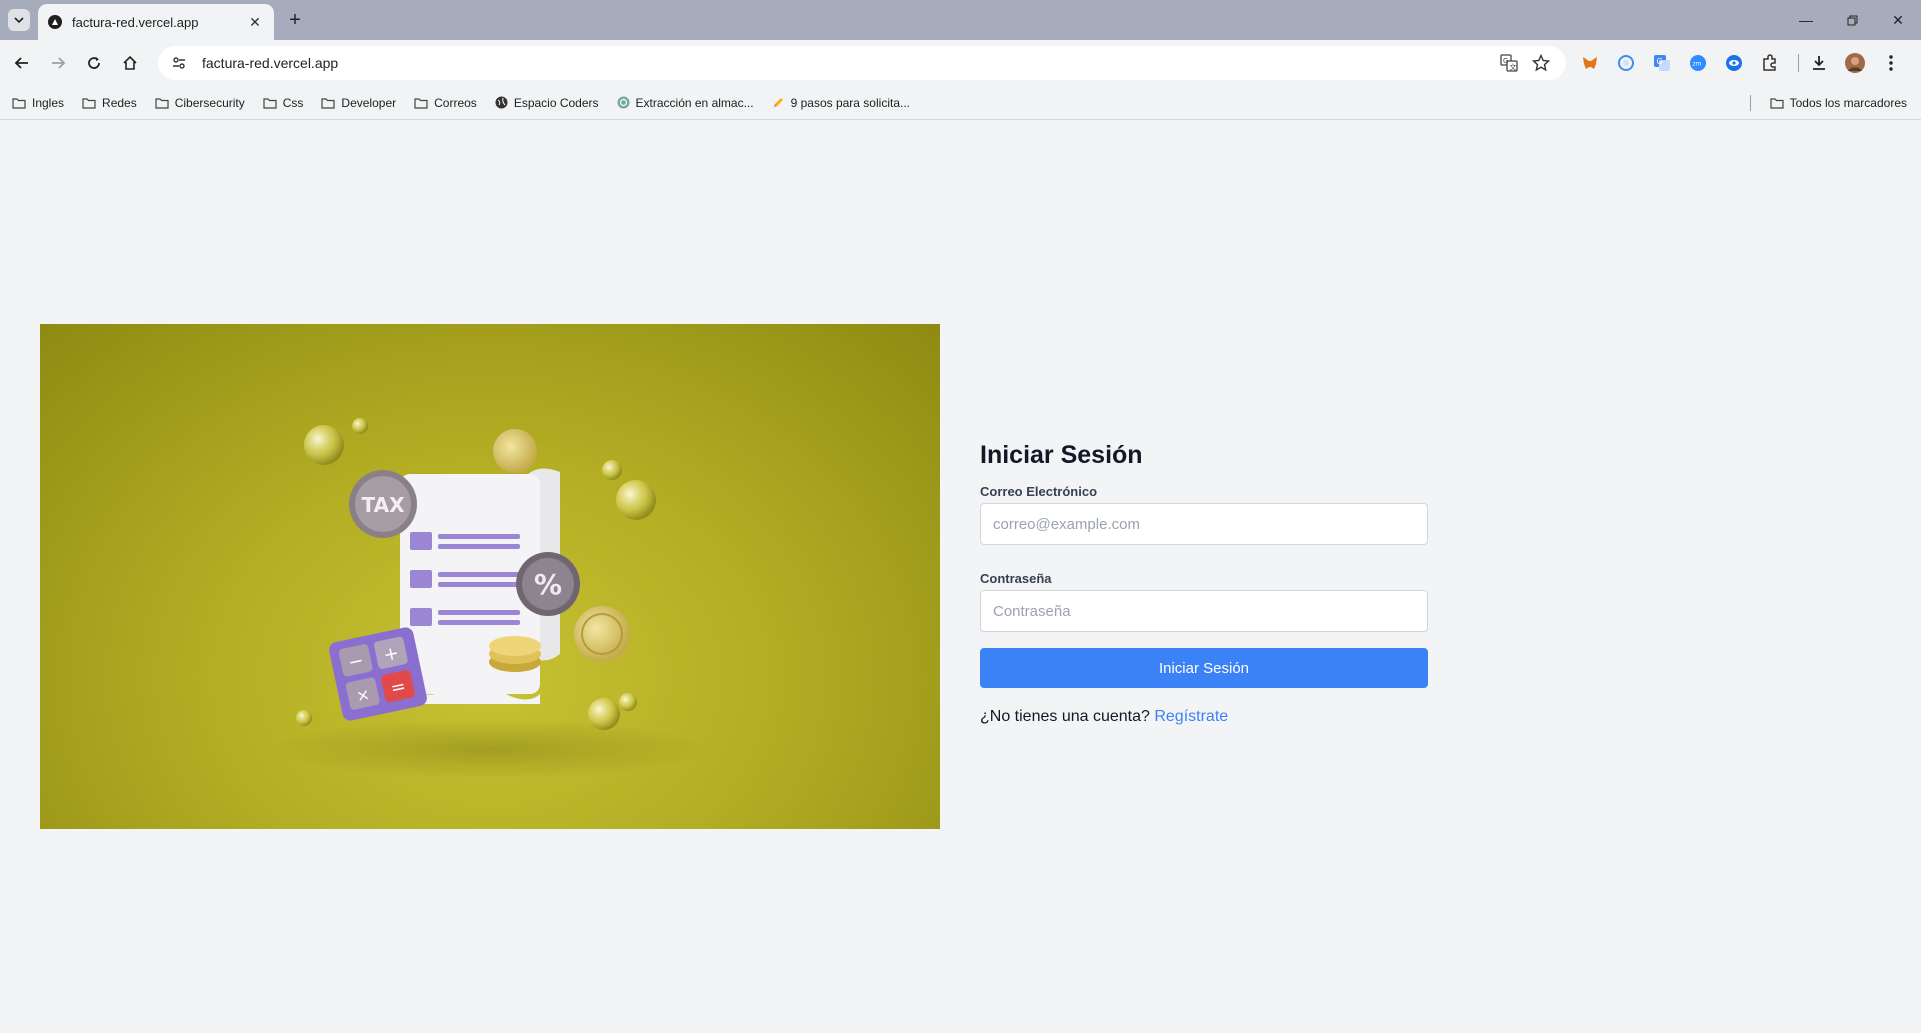 The width and height of the screenshot is (1921, 1033). I want to click on extensions-puzzle-icon, so click(1770, 63).